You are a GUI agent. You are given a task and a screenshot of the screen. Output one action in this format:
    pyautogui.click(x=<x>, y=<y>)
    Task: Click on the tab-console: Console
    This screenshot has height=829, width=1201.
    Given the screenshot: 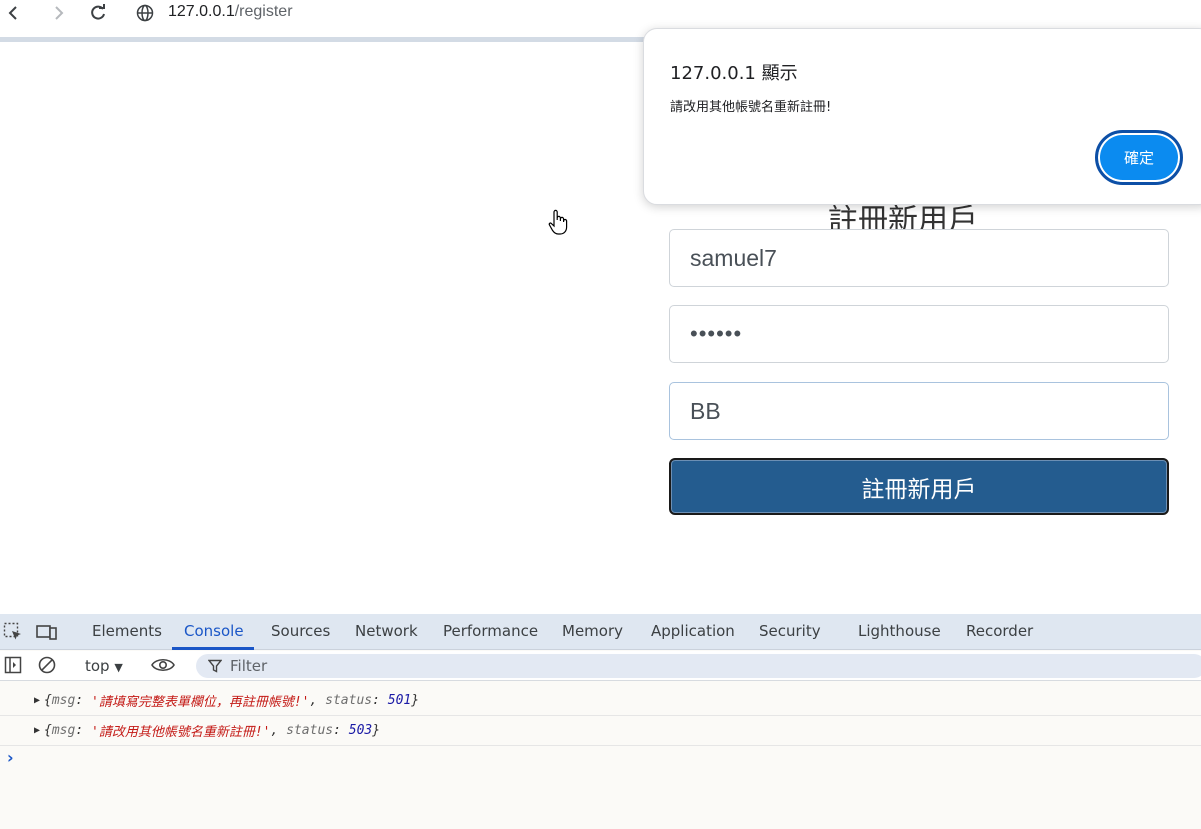 What is the action you would take?
    pyautogui.click(x=214, y=631)
    